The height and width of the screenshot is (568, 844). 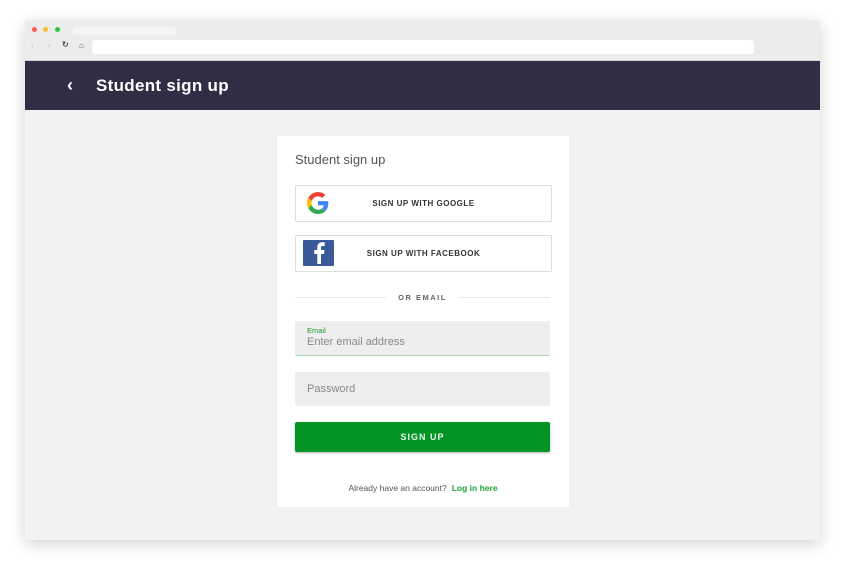 What do you see at coordinates (32, 45) in the screenshot?
I see `browser-back-icon: ‹` at bounding box center [32, 45].